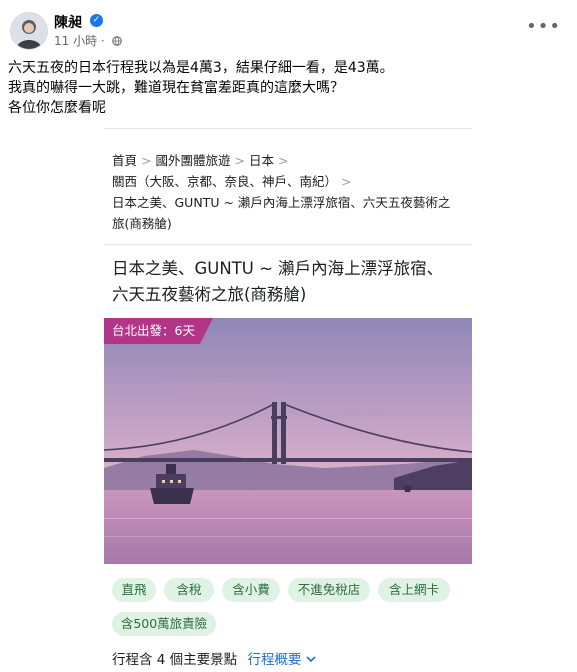 Image resolution: width=577 pixels, height=672 pixels. What do you see at coordinates (116, 41) in the screenshot?
I see `globe-icon` at bounding box center [116, 41].